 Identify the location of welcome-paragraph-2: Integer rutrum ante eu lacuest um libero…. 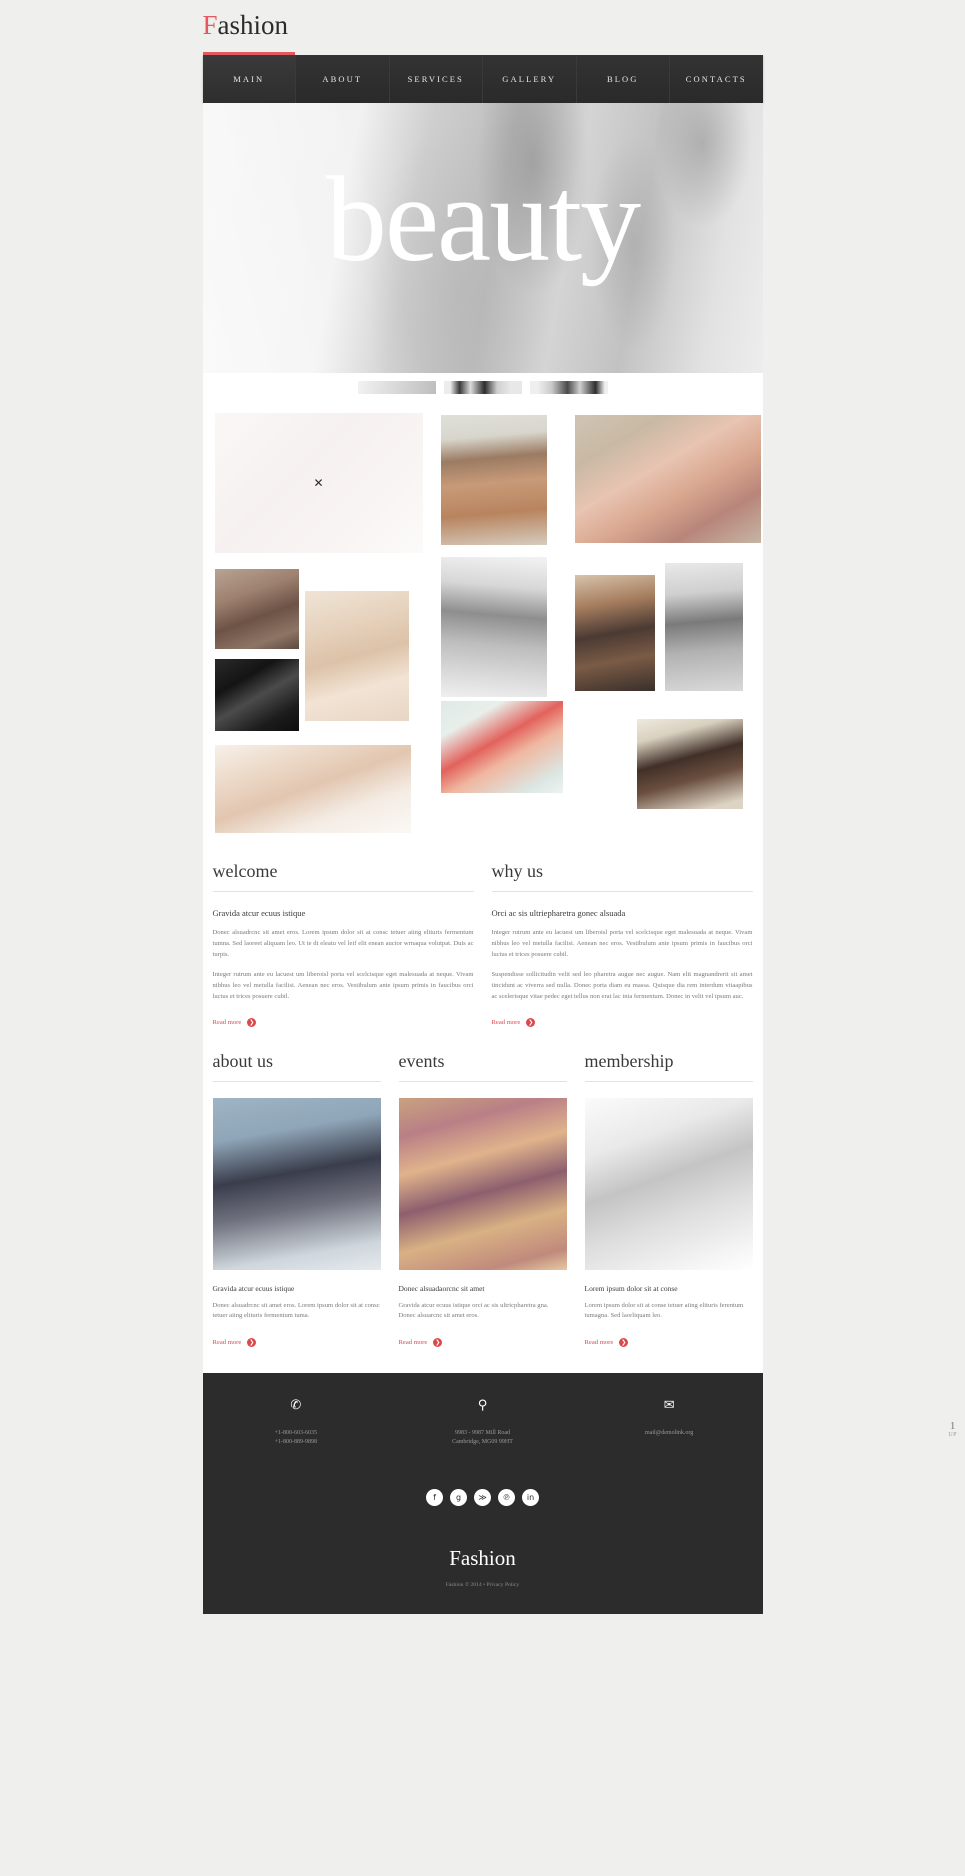
(343, 985).